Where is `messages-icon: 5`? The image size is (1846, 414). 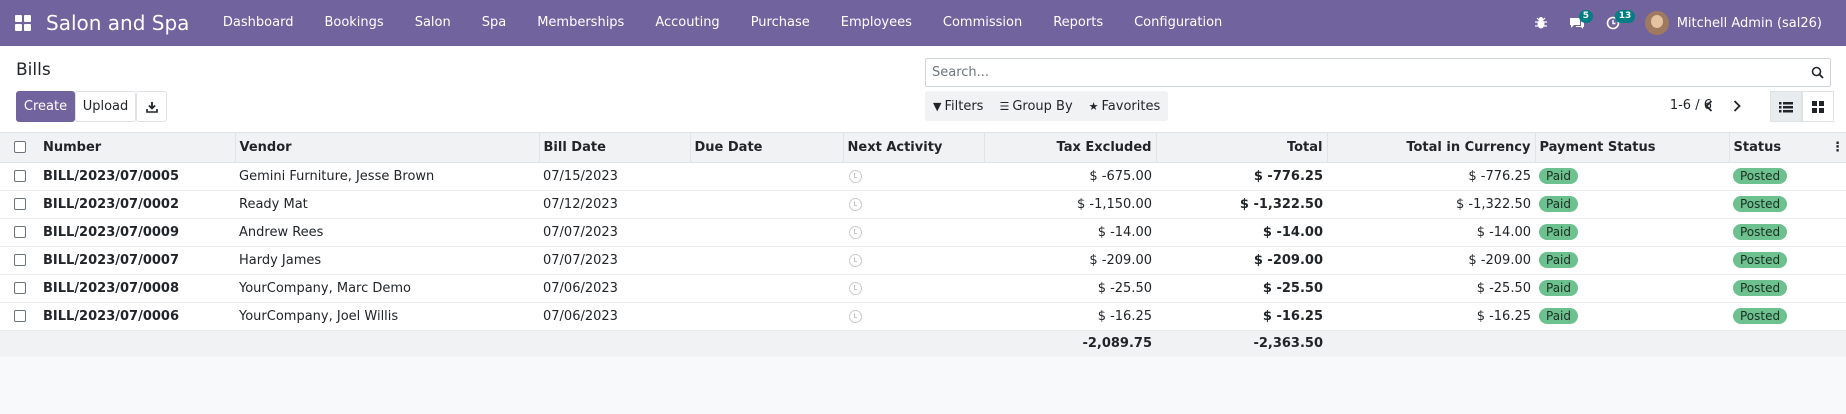 messages-icon: 5 is located at coordinates (1577, 23).